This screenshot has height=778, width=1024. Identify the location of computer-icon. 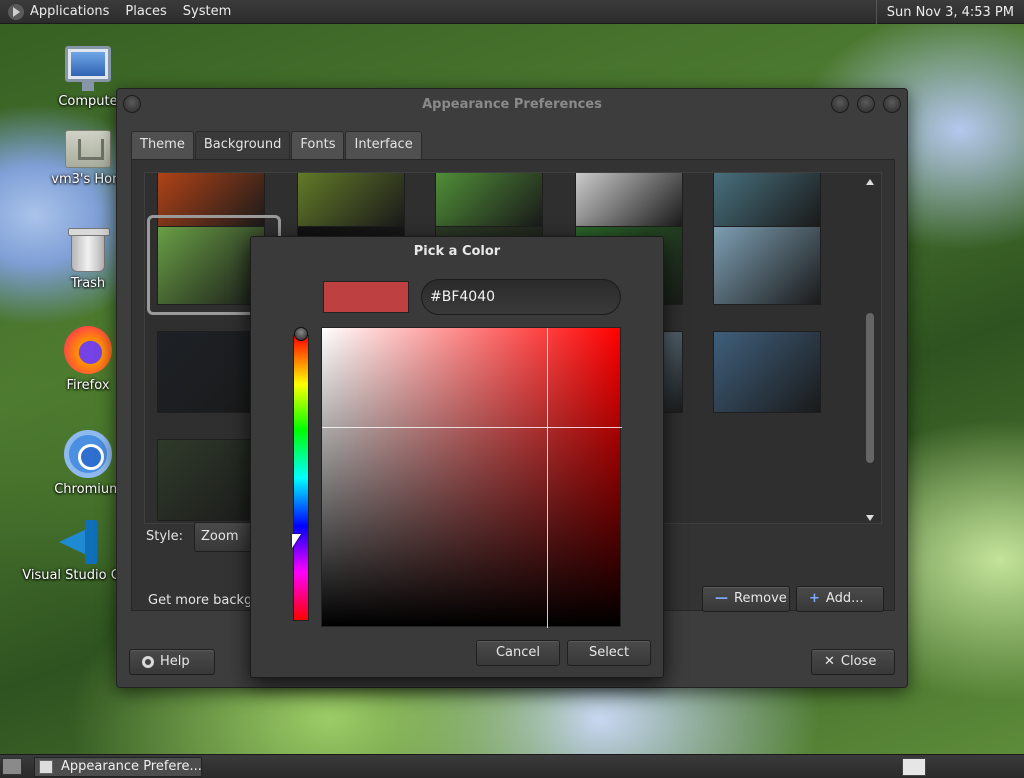
(88, 68).